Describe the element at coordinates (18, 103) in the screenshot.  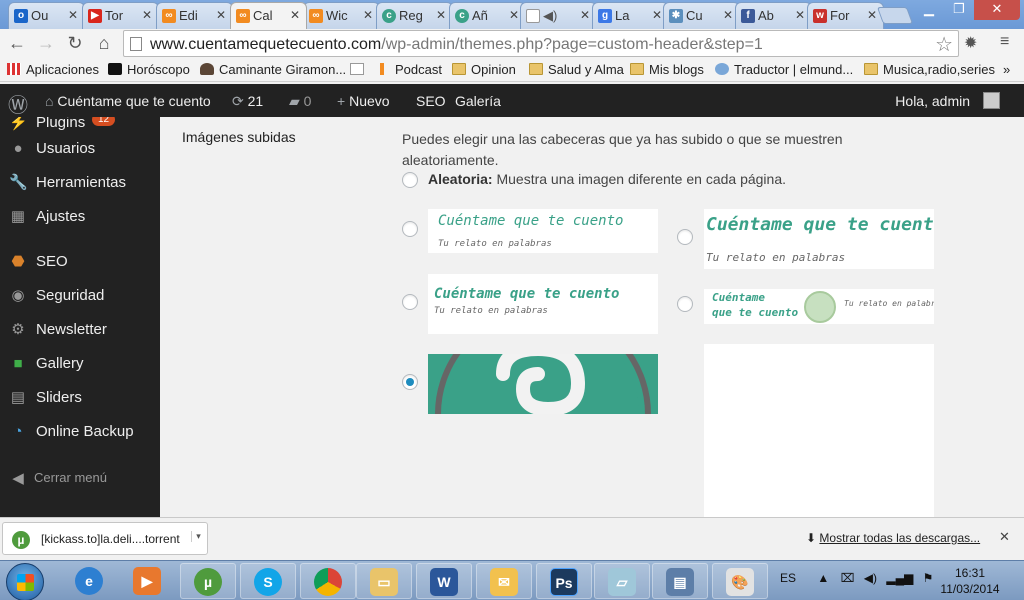
I see `wordpress-logo-icon: Ⓦ` at that location.